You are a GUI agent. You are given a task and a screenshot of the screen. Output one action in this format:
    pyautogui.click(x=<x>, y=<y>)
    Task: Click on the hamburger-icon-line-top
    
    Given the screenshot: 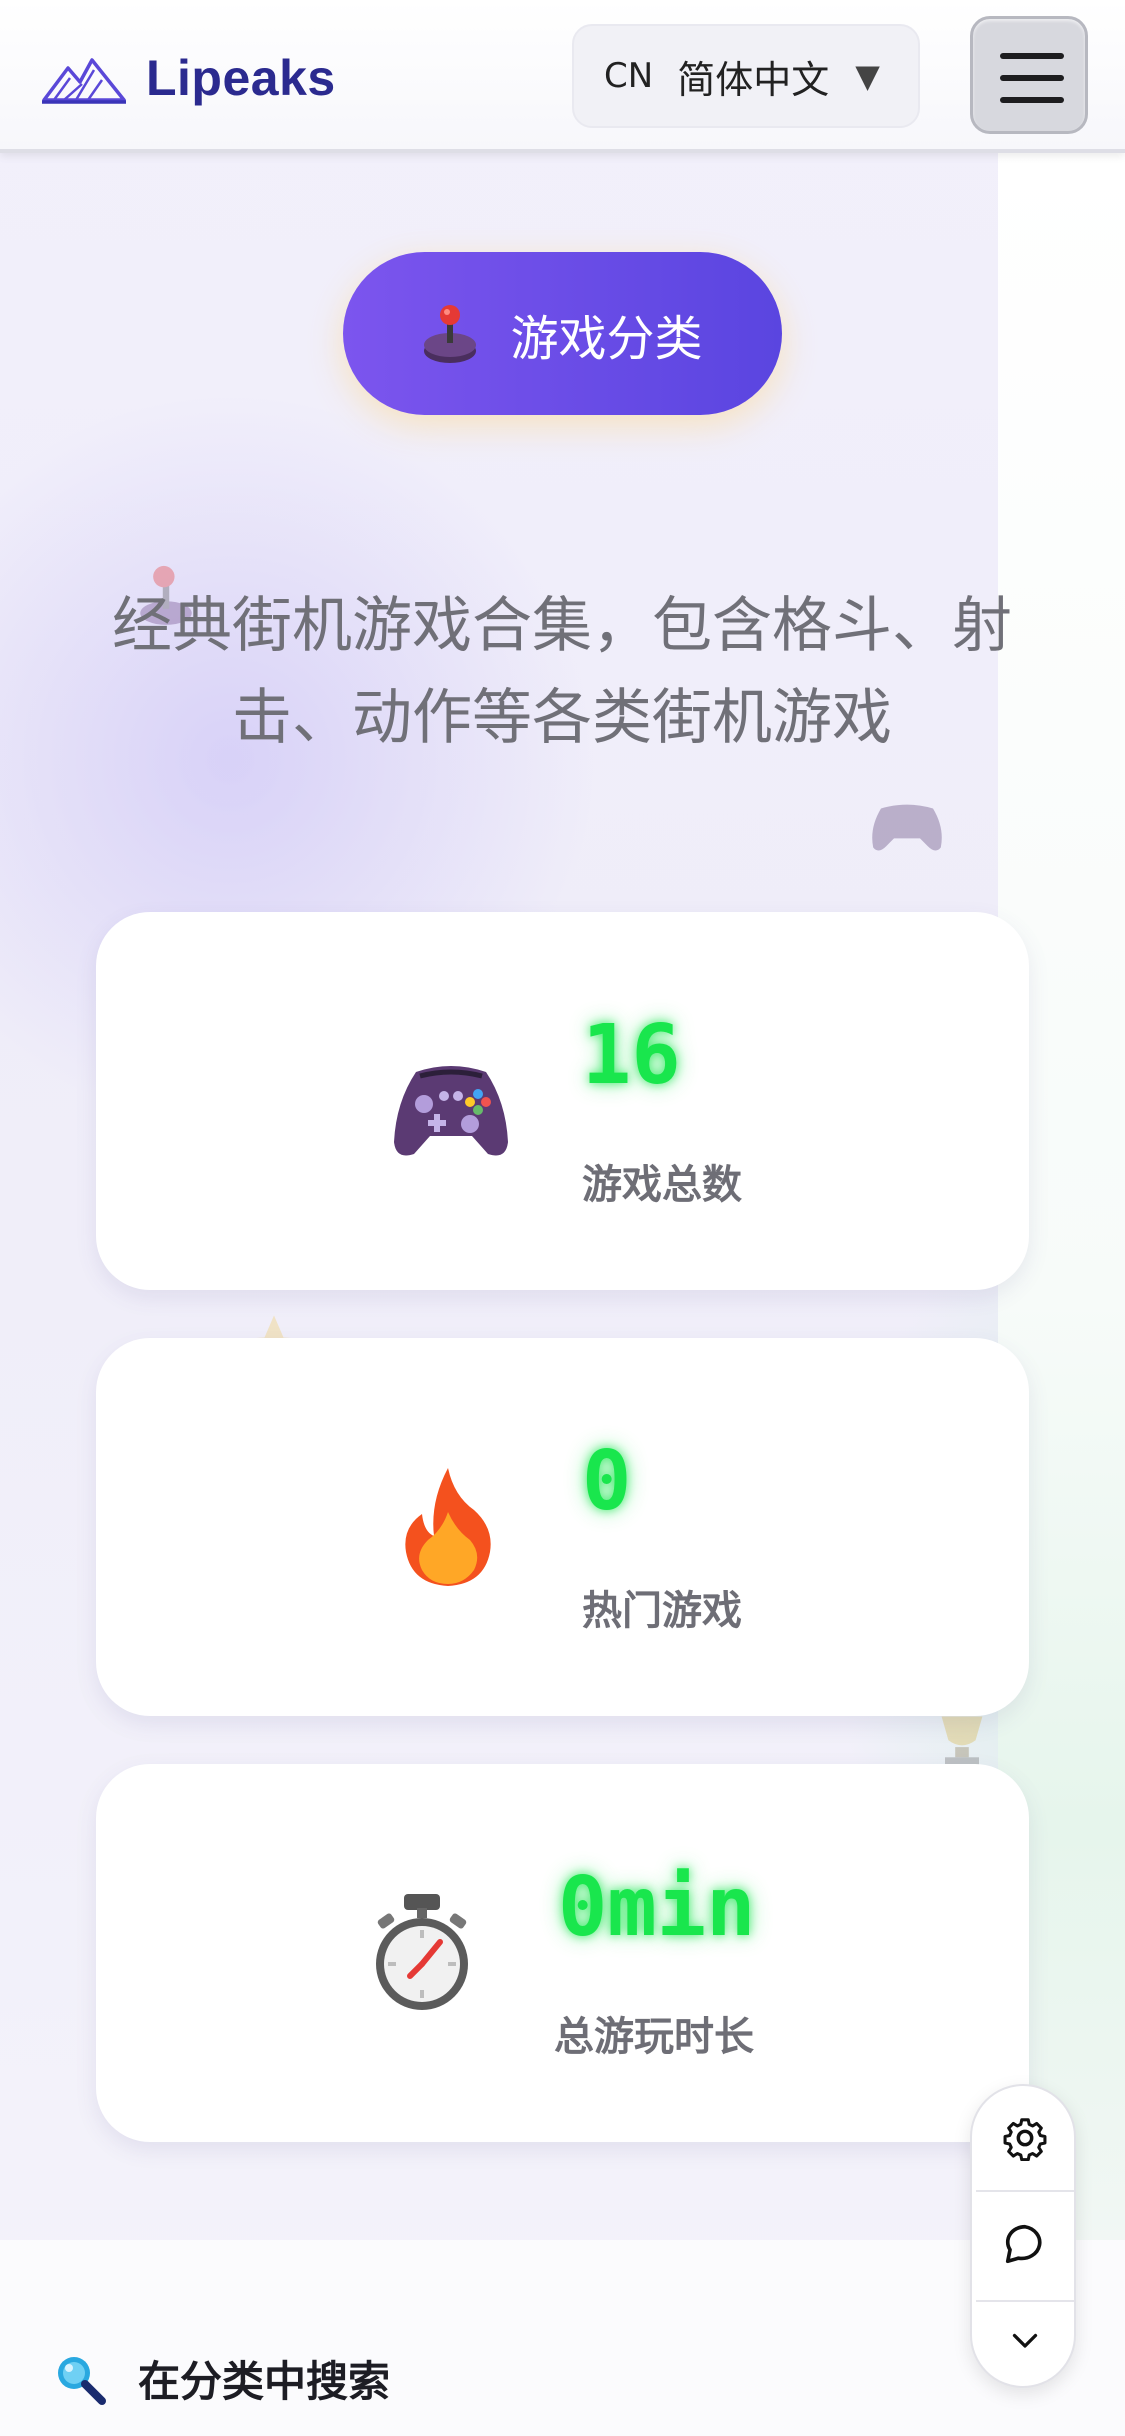 What is the action you would take?
    pyautogui.click(x=1032, y=56)
    